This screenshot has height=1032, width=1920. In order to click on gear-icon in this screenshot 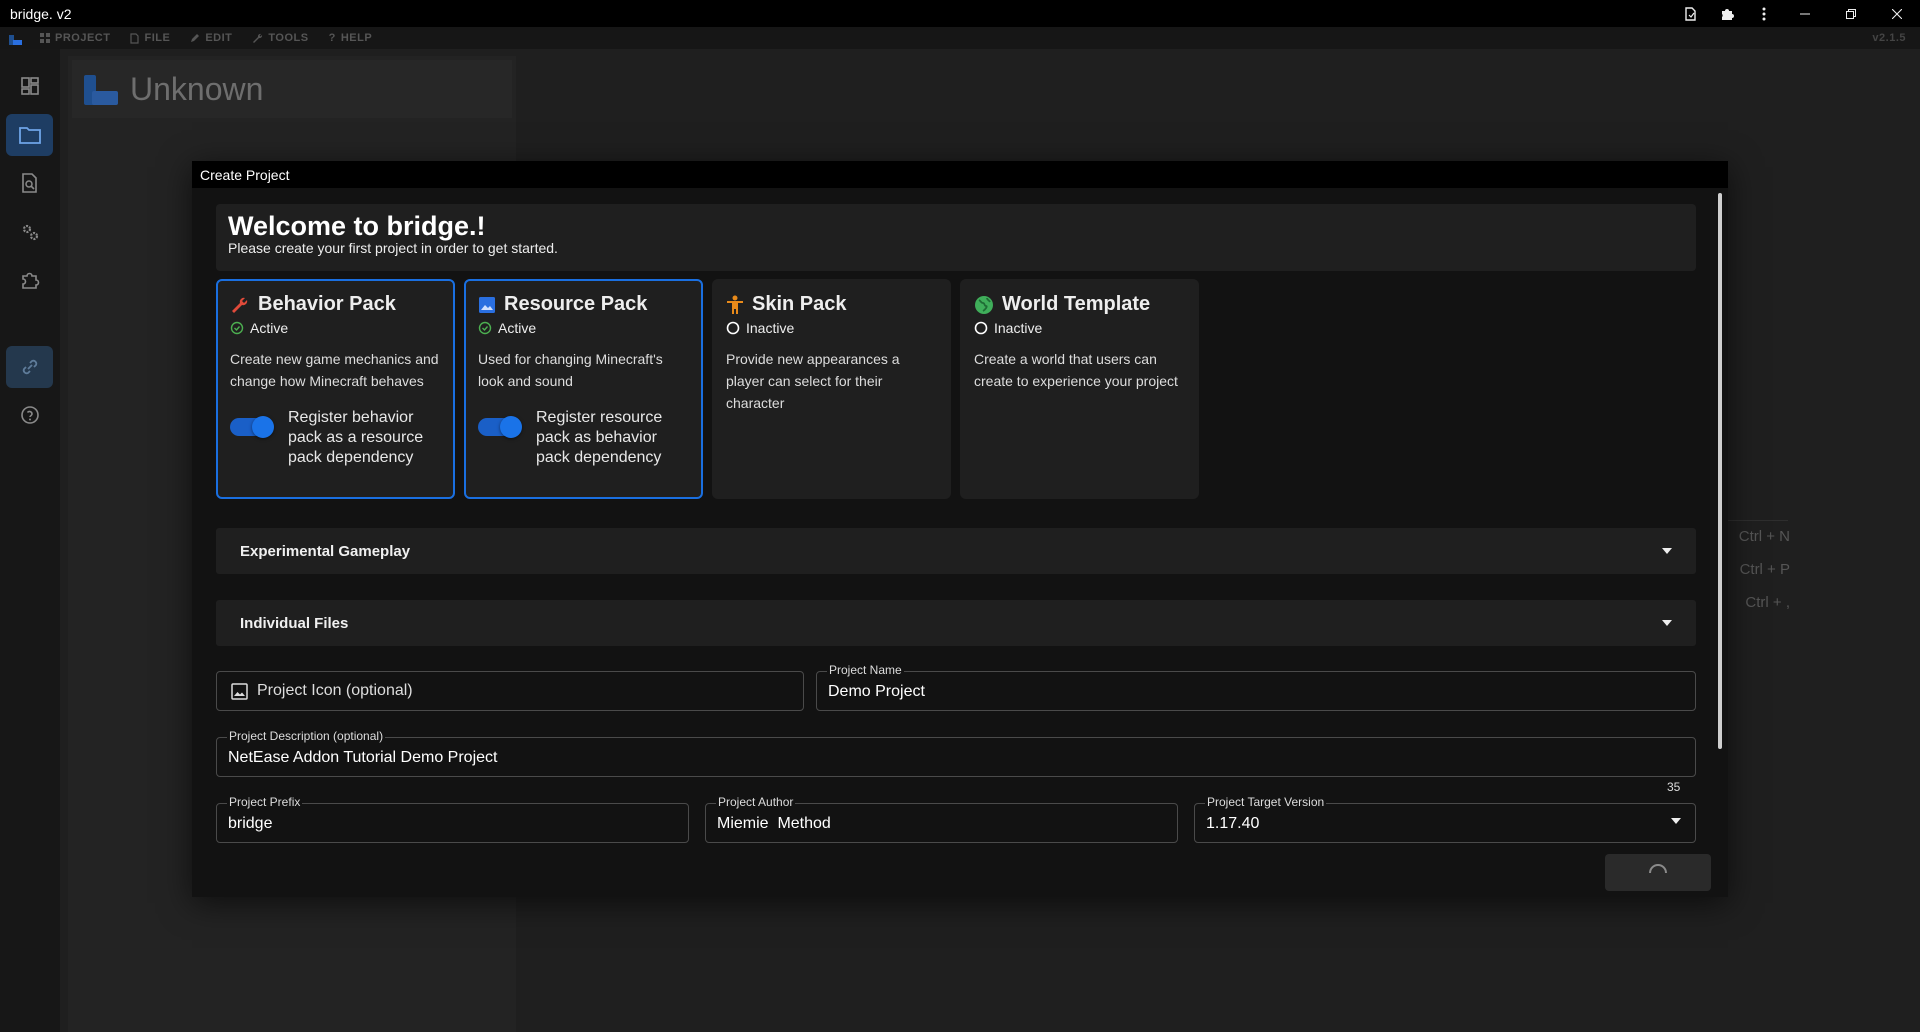, I will do `click(30, 232)`.